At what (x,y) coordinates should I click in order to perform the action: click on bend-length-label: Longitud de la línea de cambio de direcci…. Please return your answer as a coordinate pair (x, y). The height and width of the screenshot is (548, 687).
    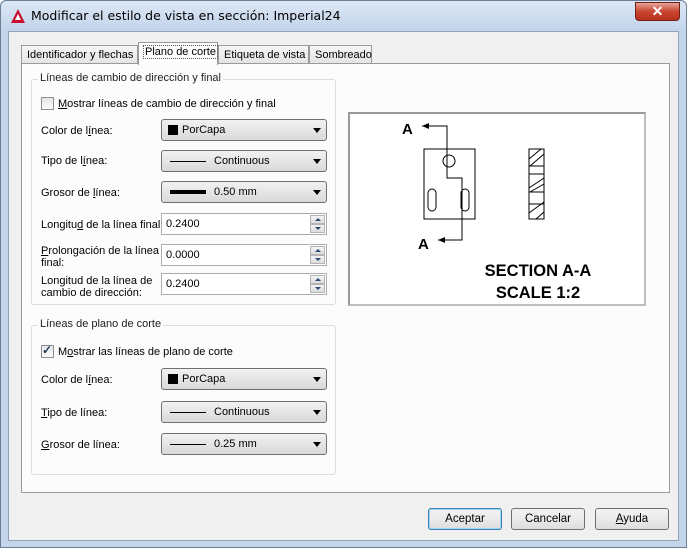
    Looking at the image, I should click on (96, 287).